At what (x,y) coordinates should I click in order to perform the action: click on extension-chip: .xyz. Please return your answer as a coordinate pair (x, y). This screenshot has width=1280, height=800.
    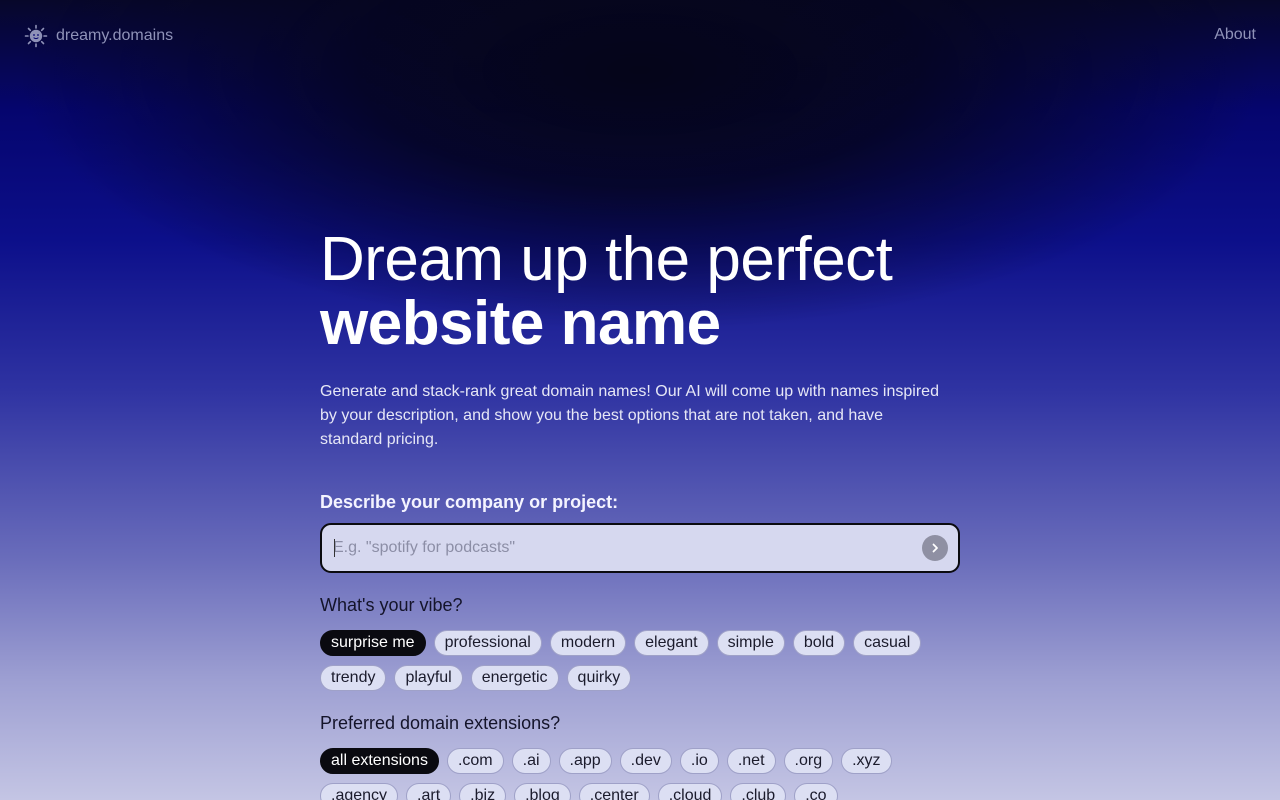
    Looking at the image, I should click on (866, 761).